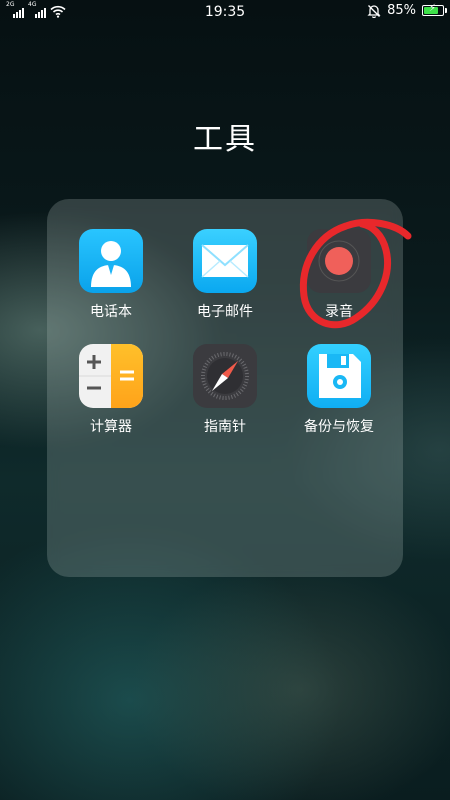 This screenshot has width=450, height=800. What do you see at coordinates (225, 312) in the screenshot?
I see `app-label: 电子邮件` at bounding box center [225, 312].